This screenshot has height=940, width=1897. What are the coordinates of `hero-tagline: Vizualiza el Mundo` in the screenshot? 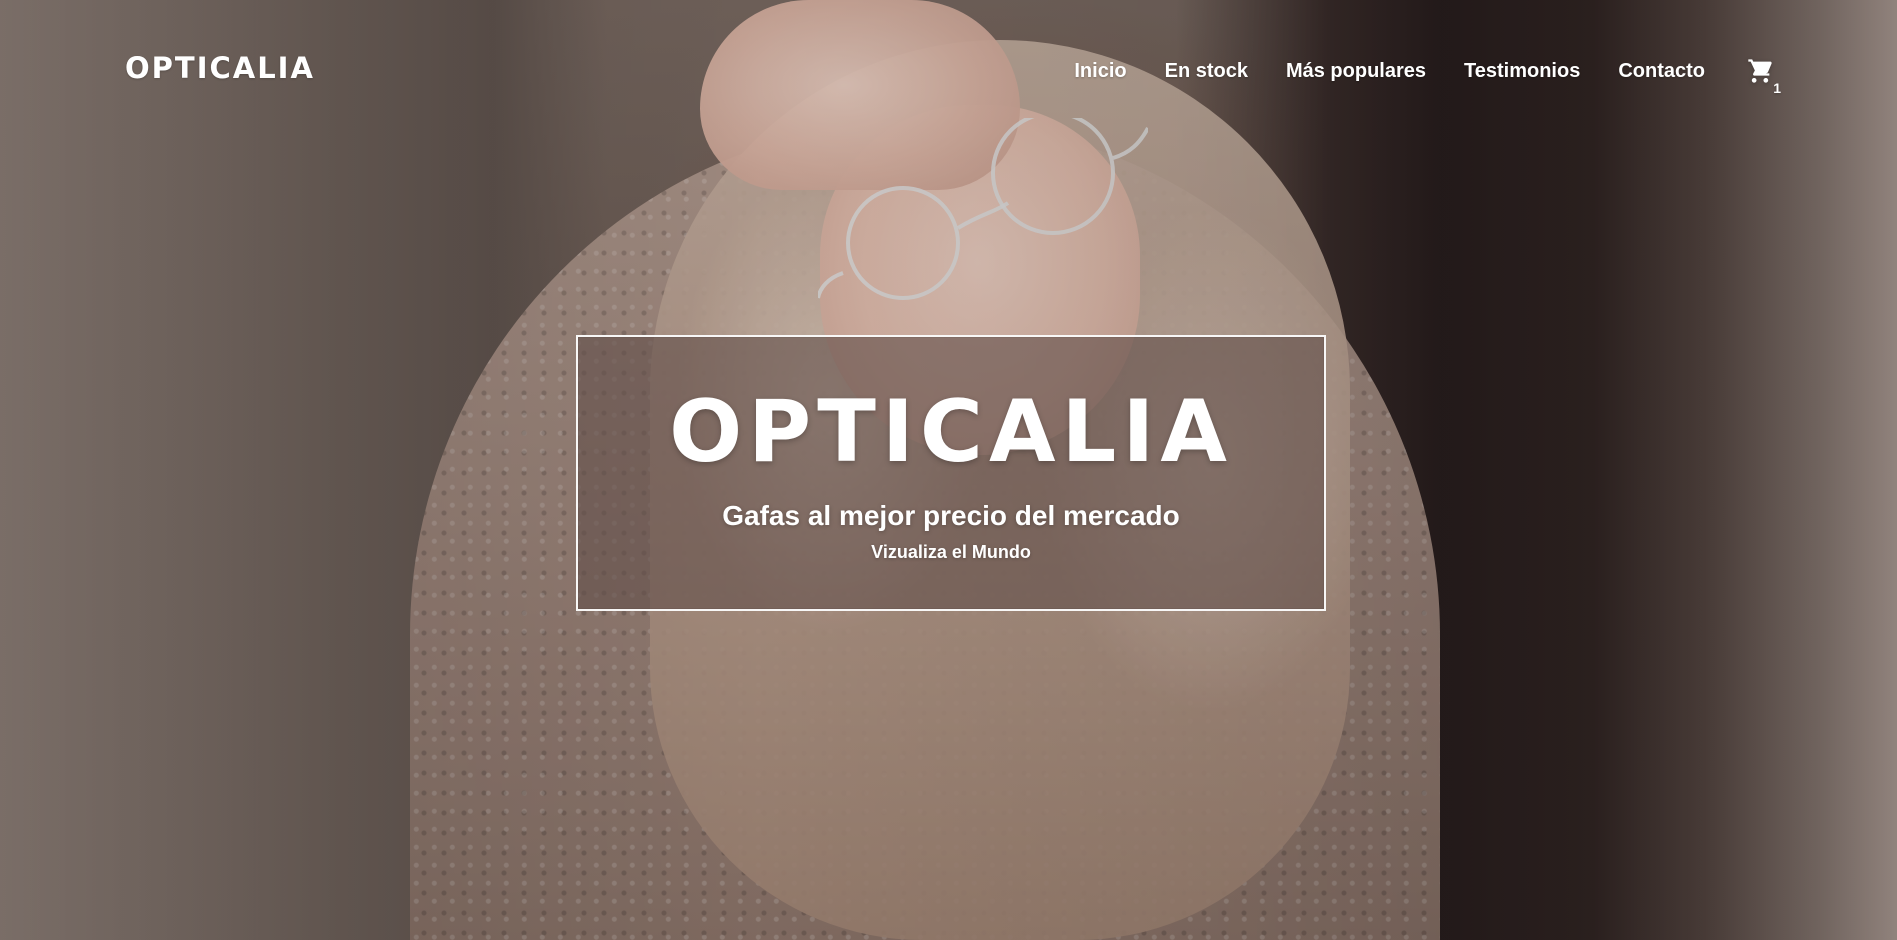 It's located at (951, 552).